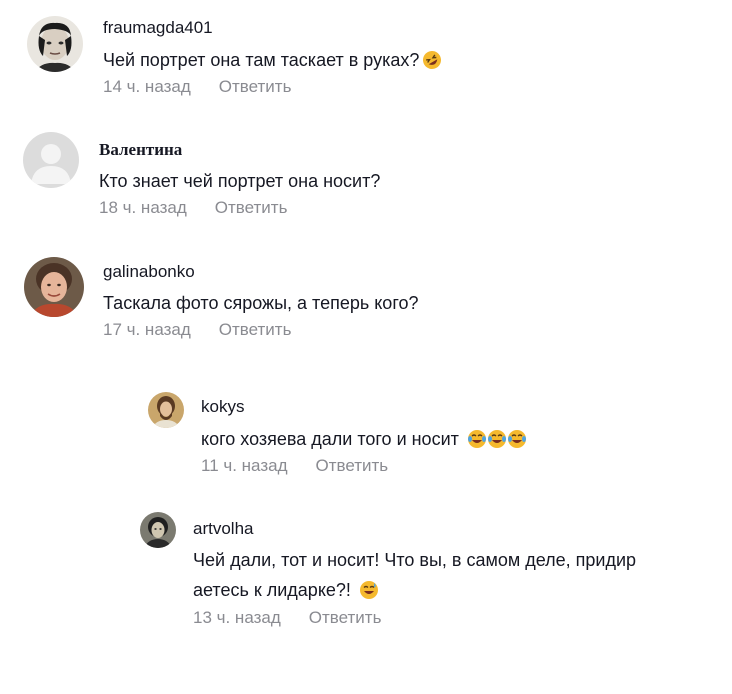 This screenshot has width=732, height=694. What do you see at coordinates (414, 529) in the screenshot?
I see `reply-username: artvolha` at bounding box center [414, 529].